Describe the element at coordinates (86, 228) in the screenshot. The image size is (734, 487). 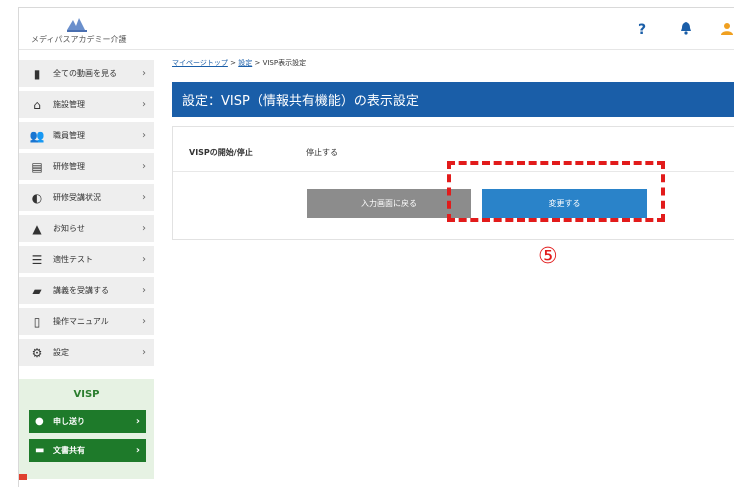
I see `sidebar-item-notices: ▲ お知らせ ›` at that location.